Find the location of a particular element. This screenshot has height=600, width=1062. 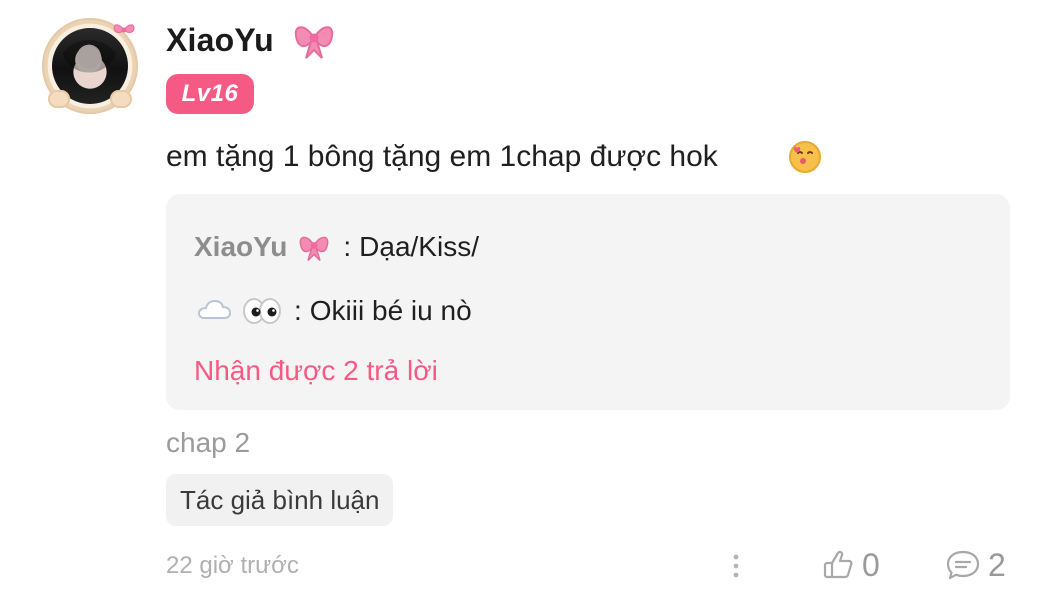

author-comment-tag: Tác giả bình luận is located at coordinates (280, 500).